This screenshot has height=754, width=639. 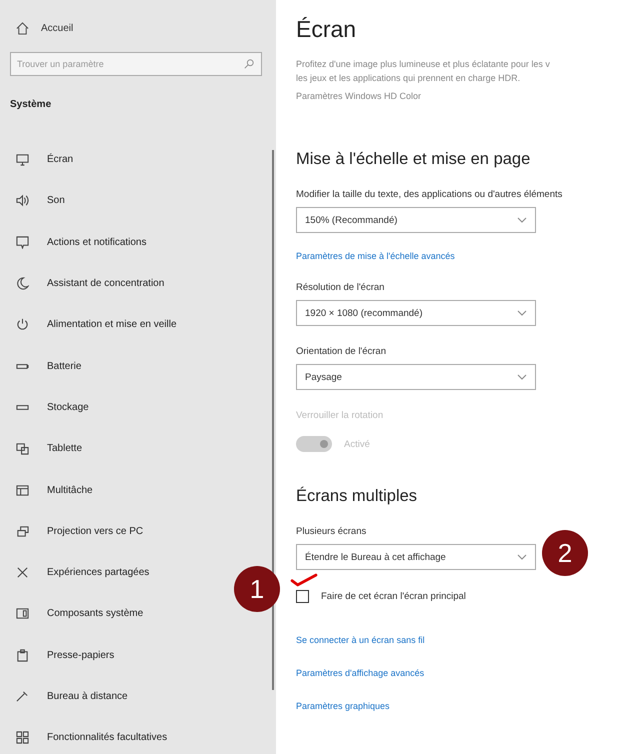 What do you see at coordinates (565, 553) in the screenshot?
I see `number-badge: 2` at bounding box center [565, 553].